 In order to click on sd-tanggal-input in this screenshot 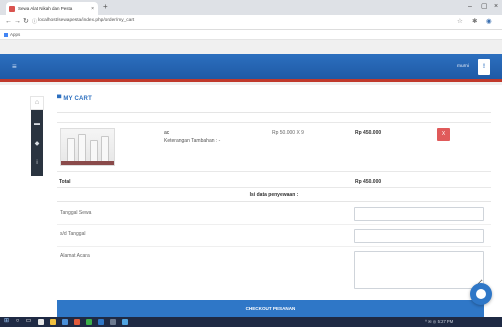, I will do `click(419, 236)`.